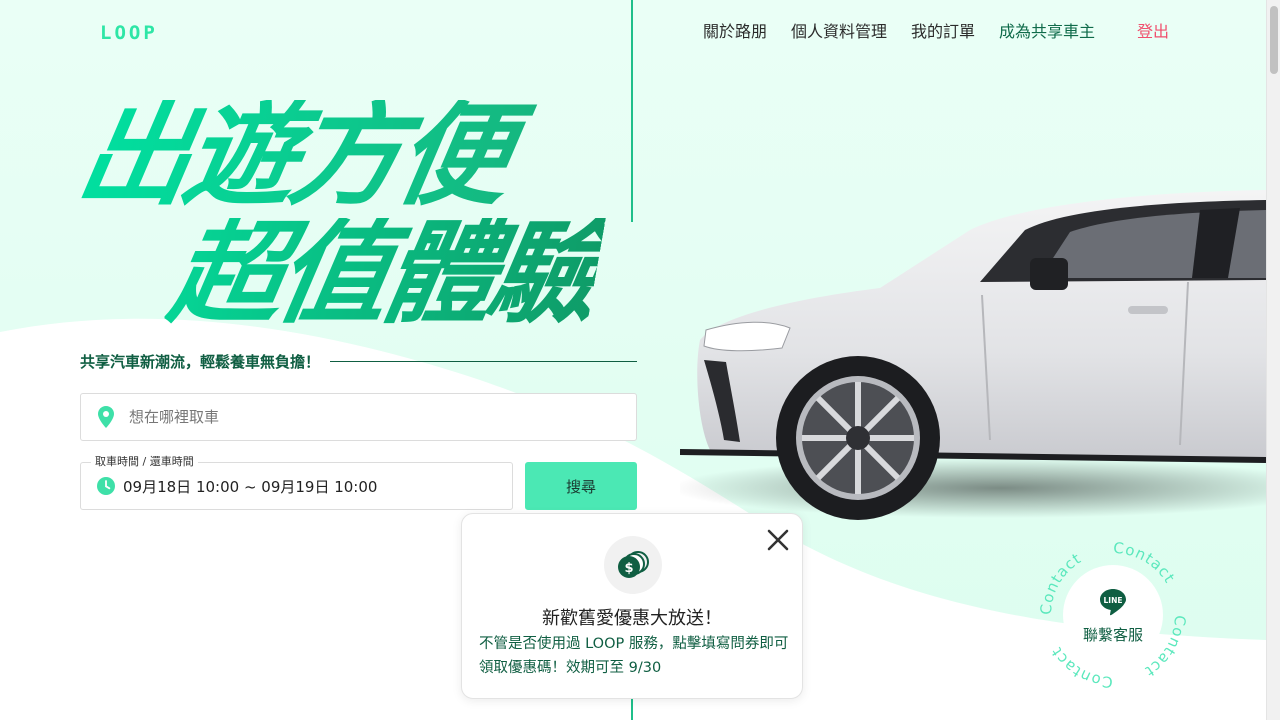  Describe the element at coordinates (129, 33) in the screenshot. I see `loop-logo: LOOP` at that location.